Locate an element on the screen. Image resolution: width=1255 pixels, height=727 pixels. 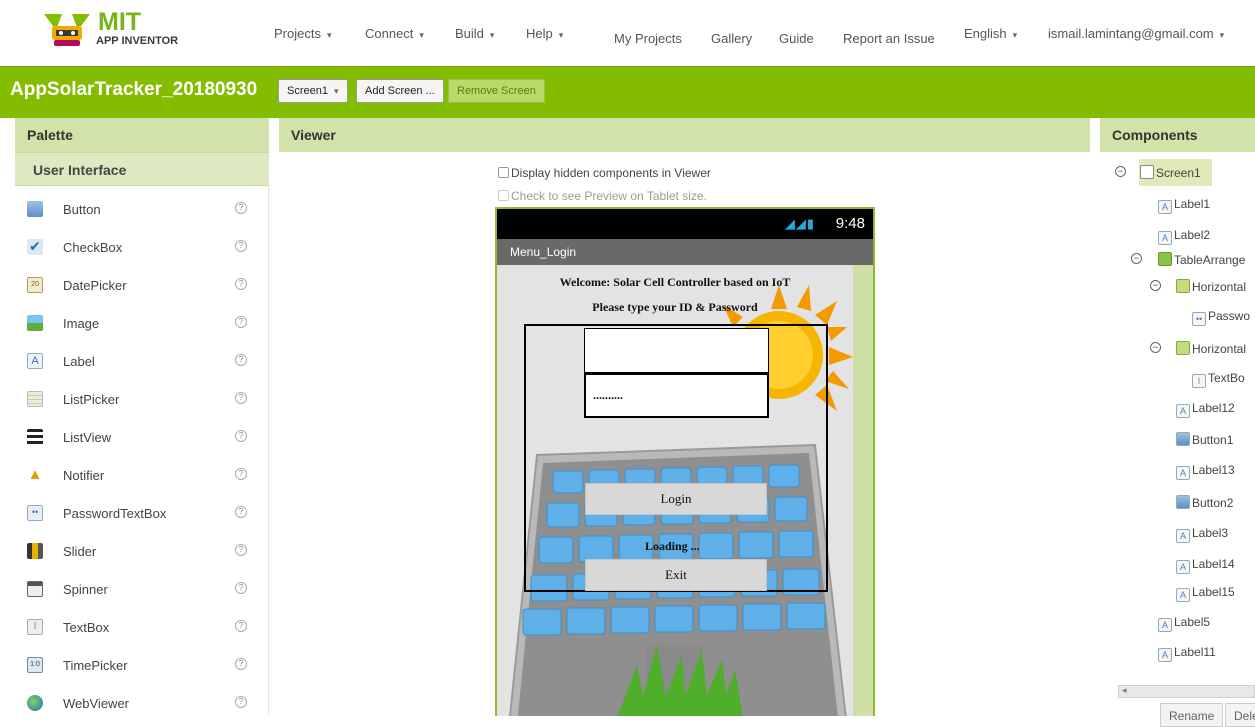
palette-item-passwordtextbox: •• PasswordTextBox ? is located at coordinates (142, 514).